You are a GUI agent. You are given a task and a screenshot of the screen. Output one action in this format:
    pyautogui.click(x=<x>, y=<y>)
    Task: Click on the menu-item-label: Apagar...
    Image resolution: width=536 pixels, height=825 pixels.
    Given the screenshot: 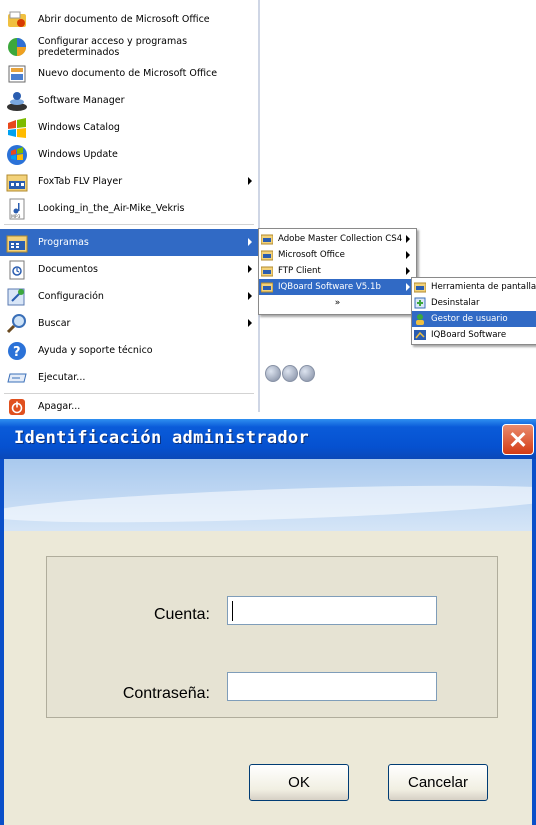 What is the action you would take?
    pyautogui.click(x=59, y=406)
    